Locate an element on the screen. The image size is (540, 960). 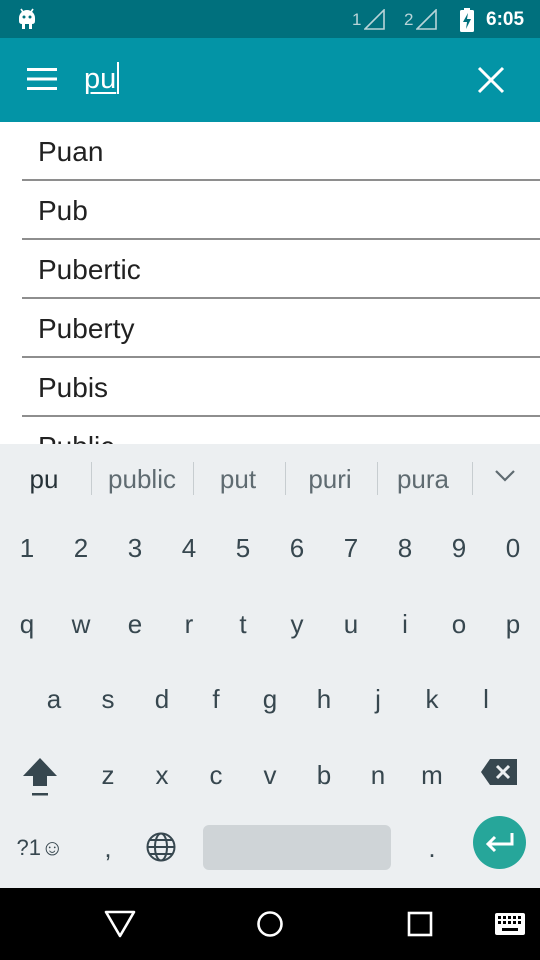
keyboard-suggestion: public is located at coordinates (142, 479).